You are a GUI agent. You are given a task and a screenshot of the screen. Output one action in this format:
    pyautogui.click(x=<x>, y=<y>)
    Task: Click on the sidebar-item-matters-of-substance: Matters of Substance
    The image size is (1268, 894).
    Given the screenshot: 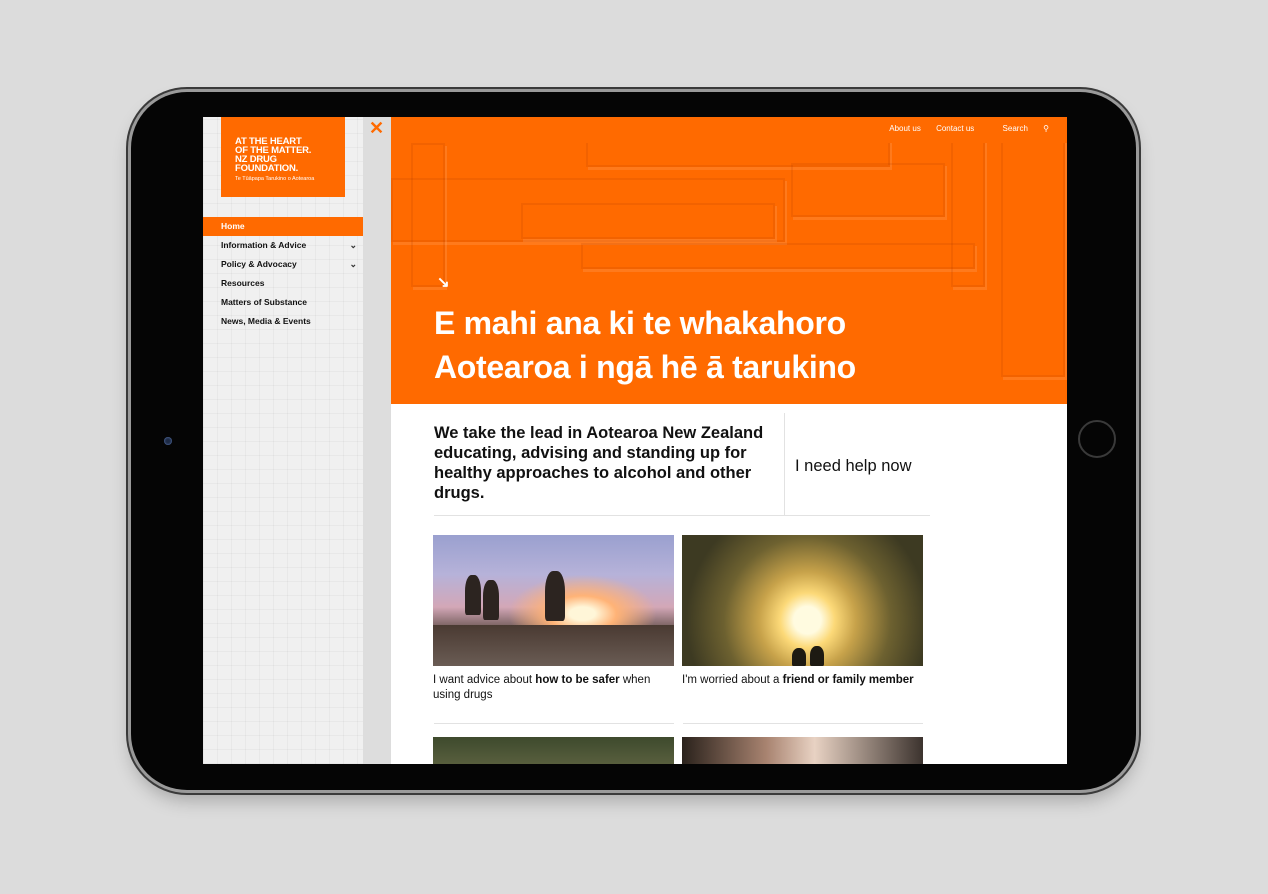 What is the action you would take?
    pyautogui.click(x=283, y=302)
    